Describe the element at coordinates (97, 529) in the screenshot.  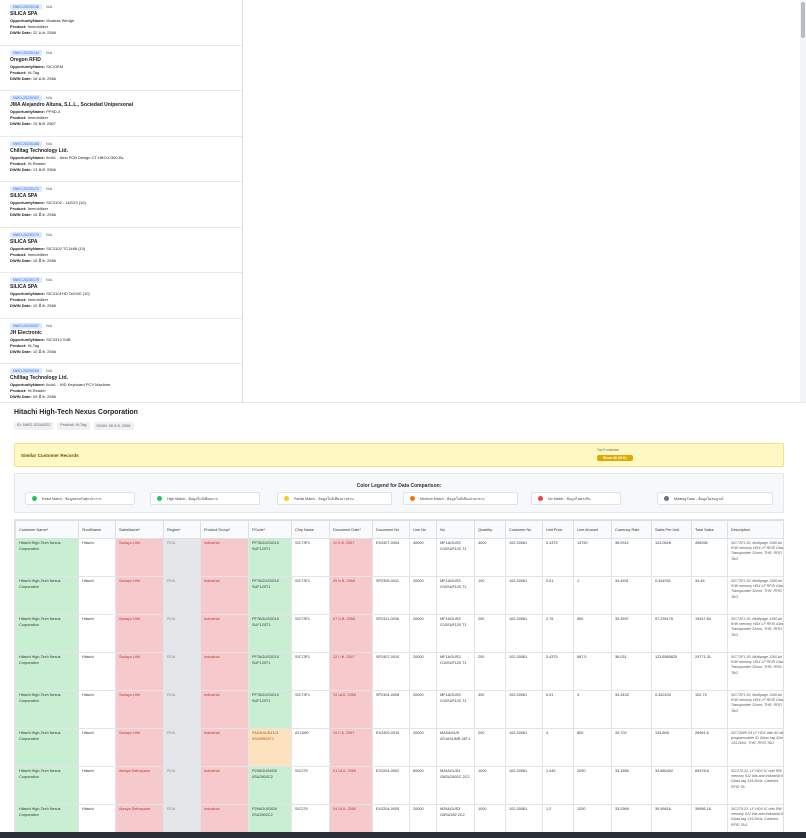
I see `column-header: ShortName` at that location.